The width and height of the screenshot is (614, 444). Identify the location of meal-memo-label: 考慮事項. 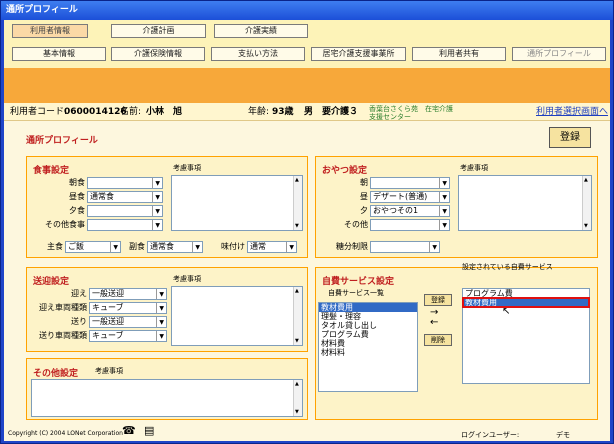
(187, 168).